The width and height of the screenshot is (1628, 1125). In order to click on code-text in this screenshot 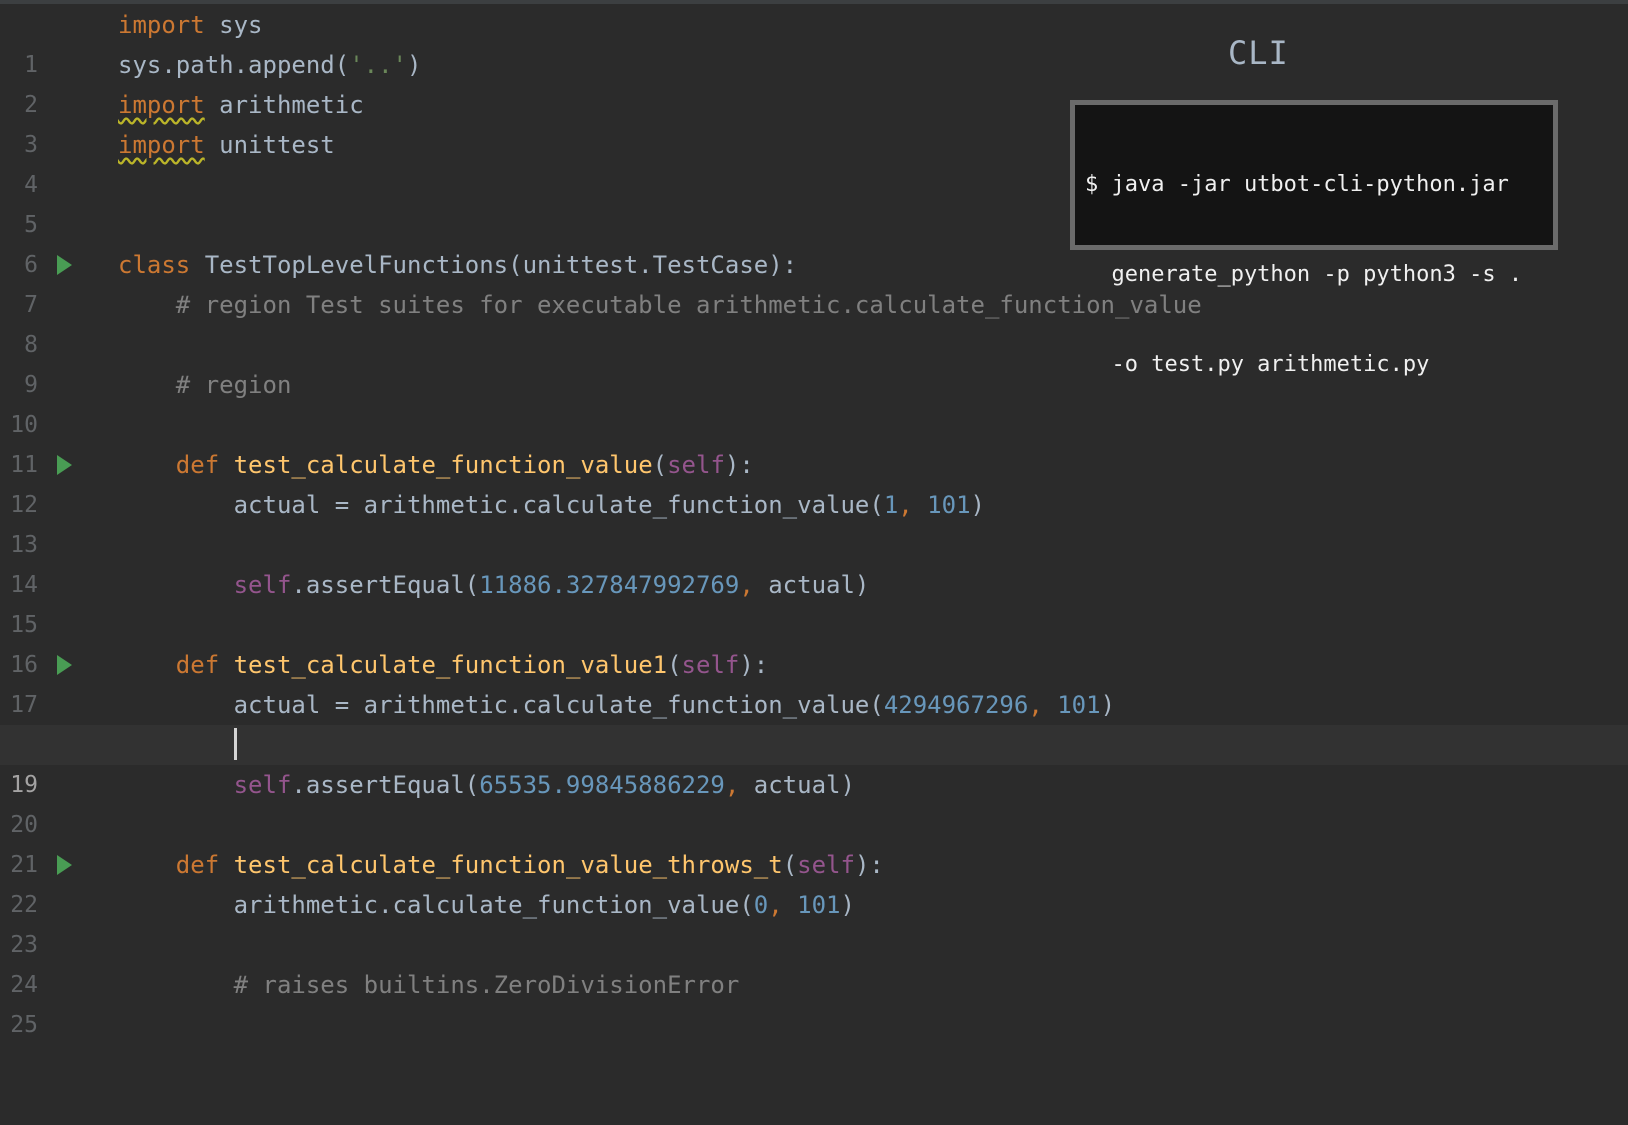, I will do `click(177, 745)`.